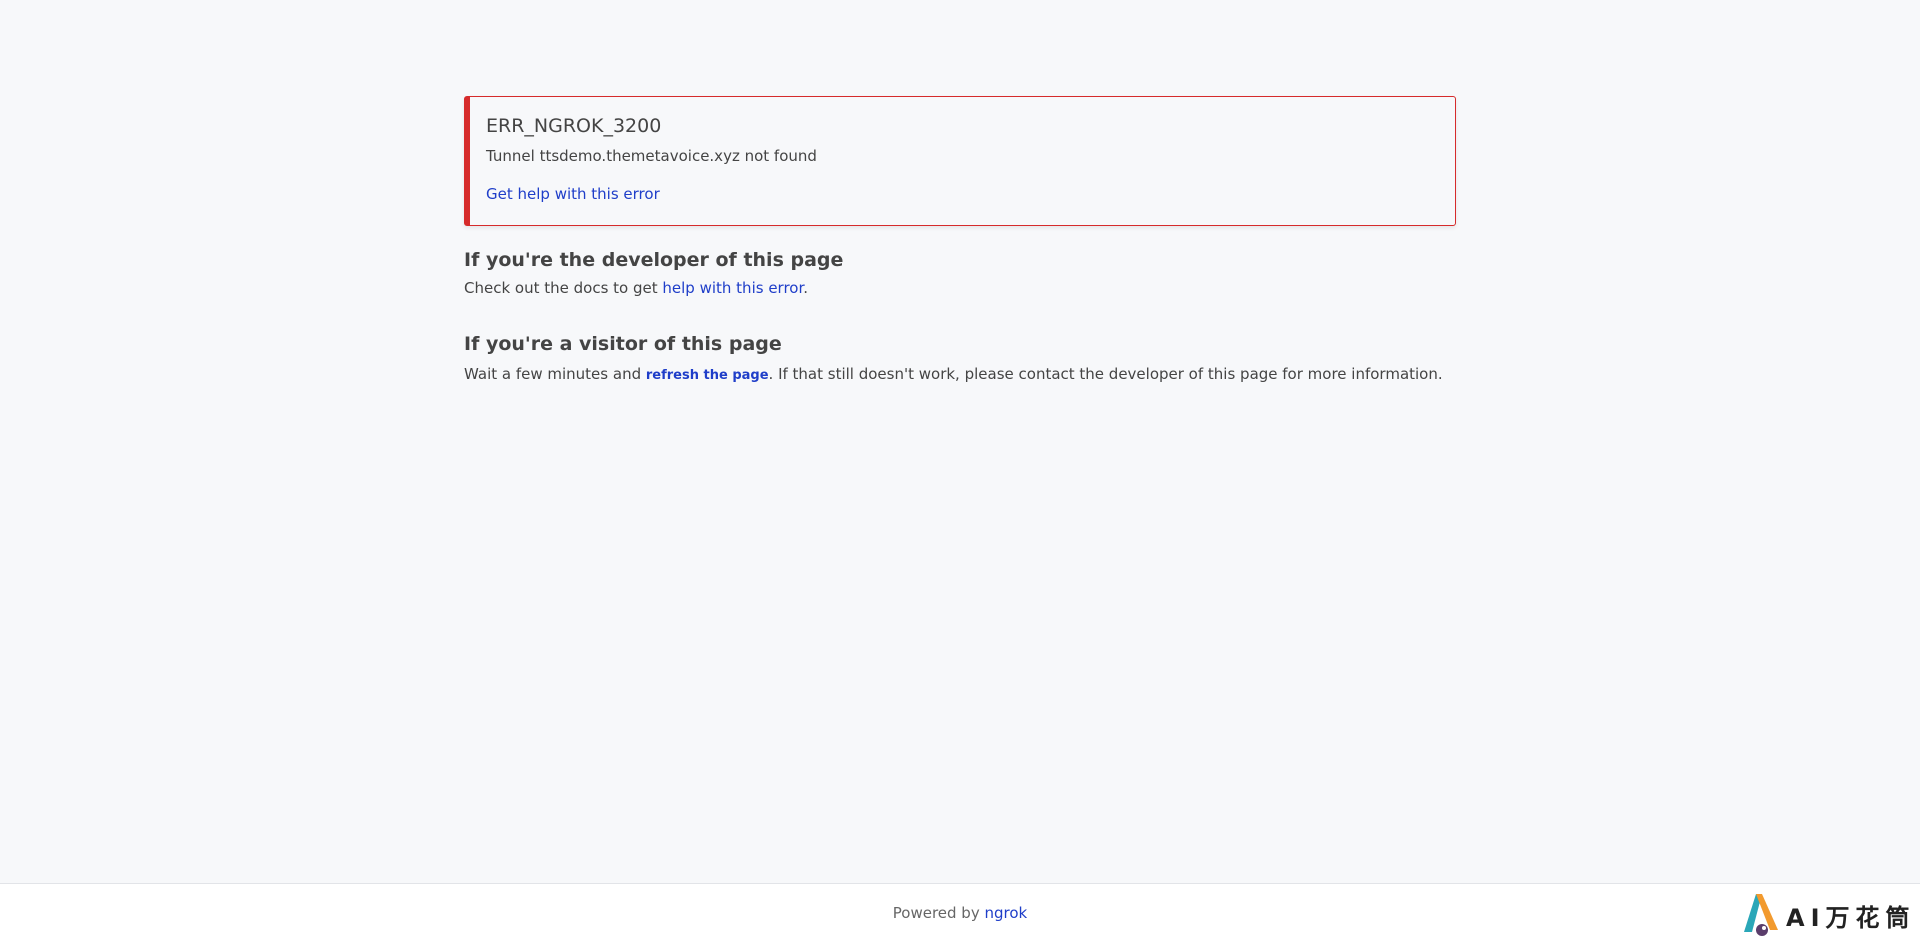 The image size is (1920, 941). What do you see at coordinates (806, 288) in the screenshot?
I see `developer-text-after: .` at bounding box center [806, 288].